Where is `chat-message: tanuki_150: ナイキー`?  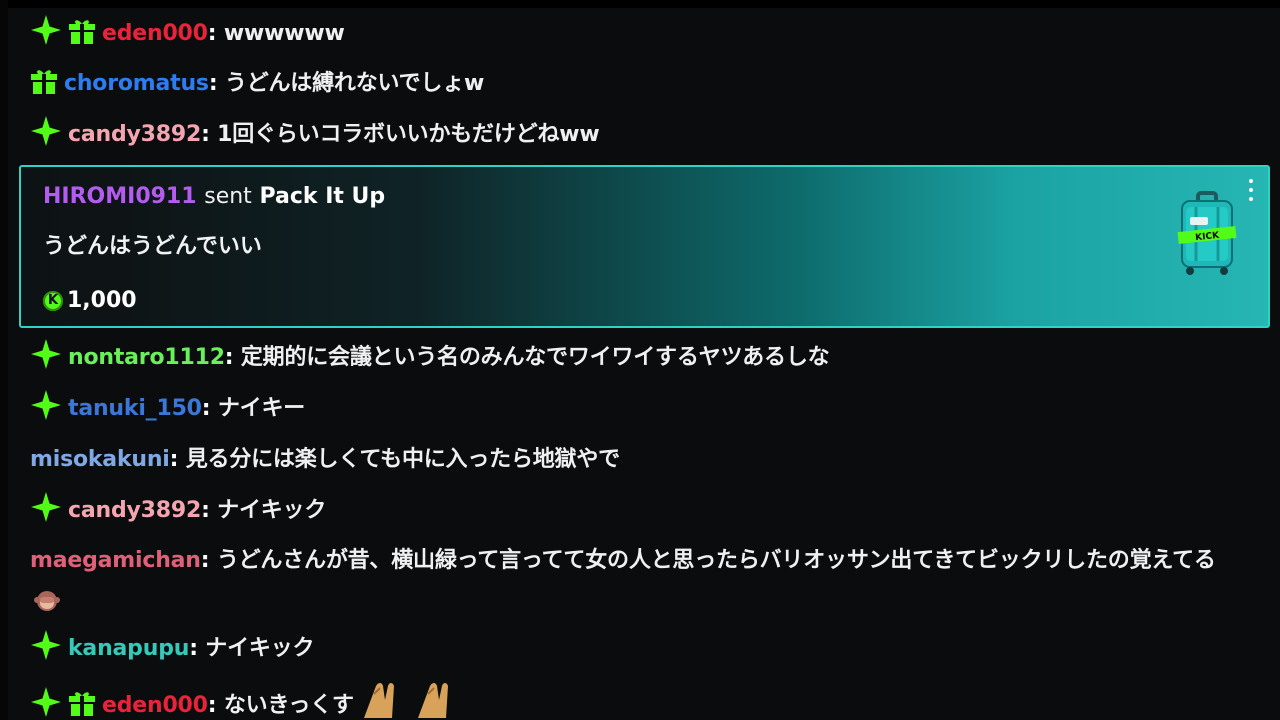 chat-message: tanuki_150: ナイキー is located at coordinates (637, 409).